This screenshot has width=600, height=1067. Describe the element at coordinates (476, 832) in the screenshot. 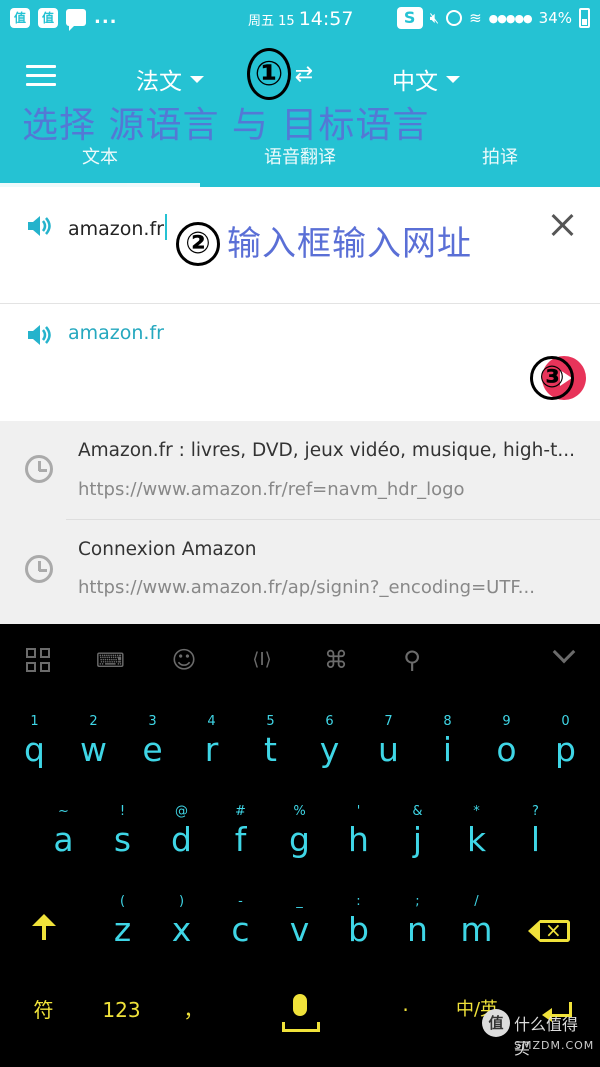

I see `key-k: * k` at that location.